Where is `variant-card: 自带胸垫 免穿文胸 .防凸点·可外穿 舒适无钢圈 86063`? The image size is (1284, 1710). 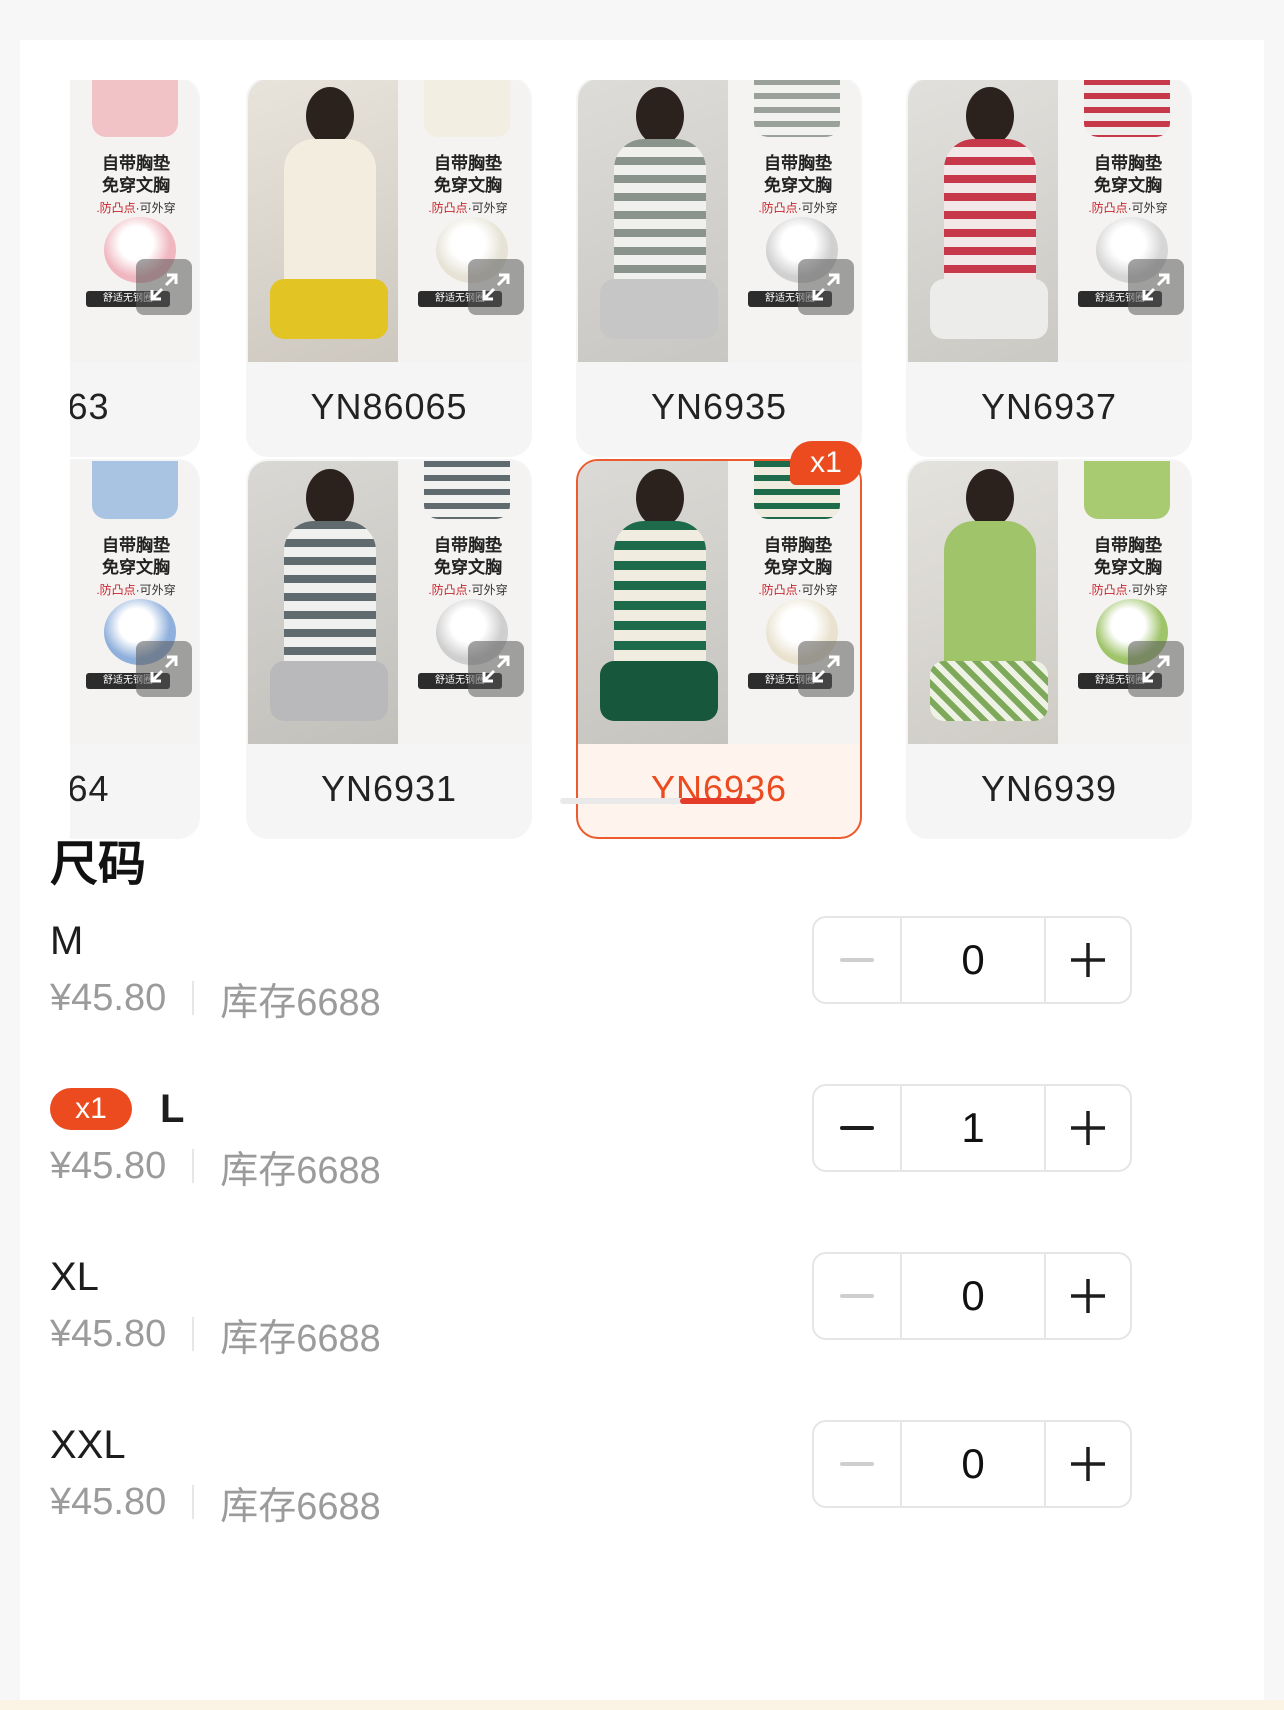
variant-card: 自带胸垫 免穿文胸 .防凸点·可外穿 舒适无钢圈 86063 is located at coordinates (135, 268).